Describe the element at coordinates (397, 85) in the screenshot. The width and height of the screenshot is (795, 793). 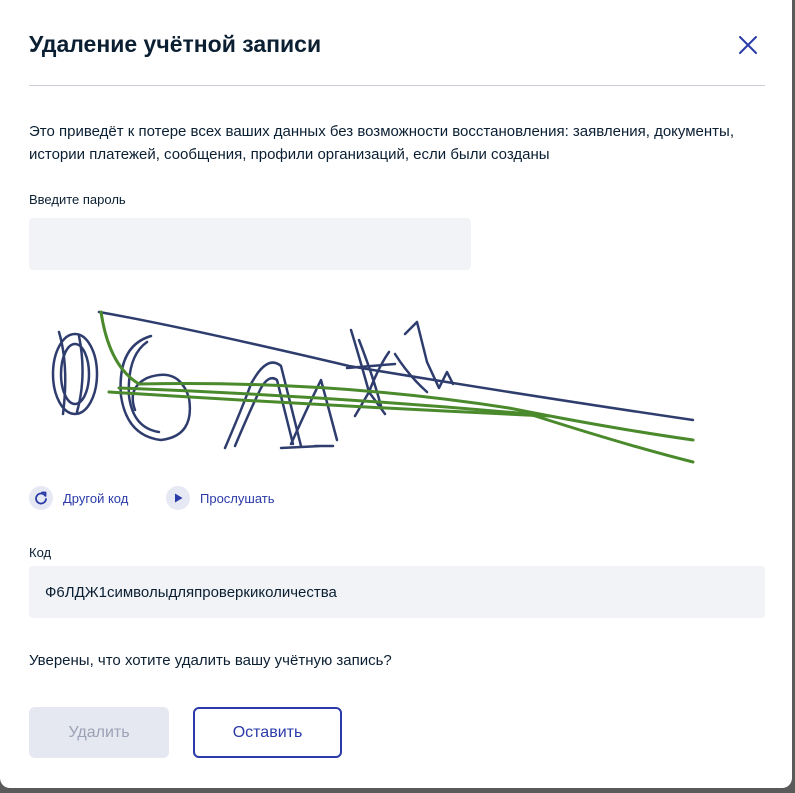
I see `divider` at that location.